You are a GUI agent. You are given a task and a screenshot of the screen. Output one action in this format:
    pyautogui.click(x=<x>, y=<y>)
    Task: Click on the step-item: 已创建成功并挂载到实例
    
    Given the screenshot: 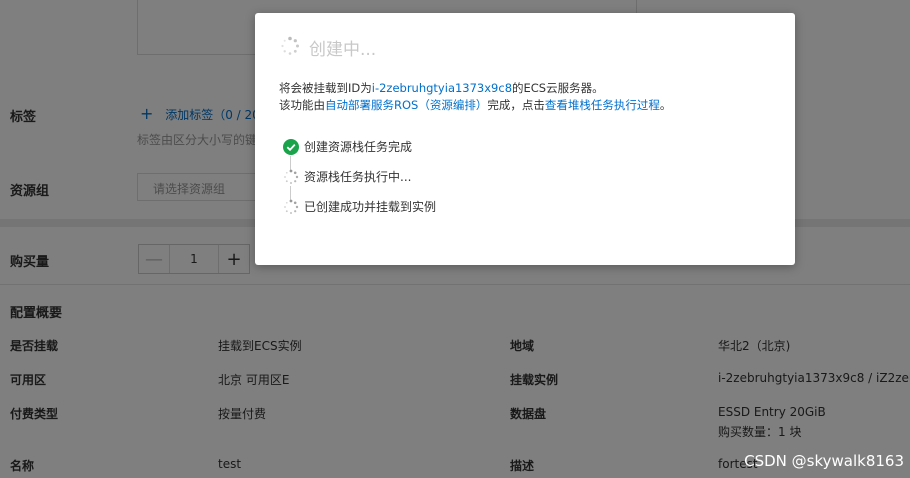 What is the action you would take?
    pyautogui.click(x=359, y=206)
    